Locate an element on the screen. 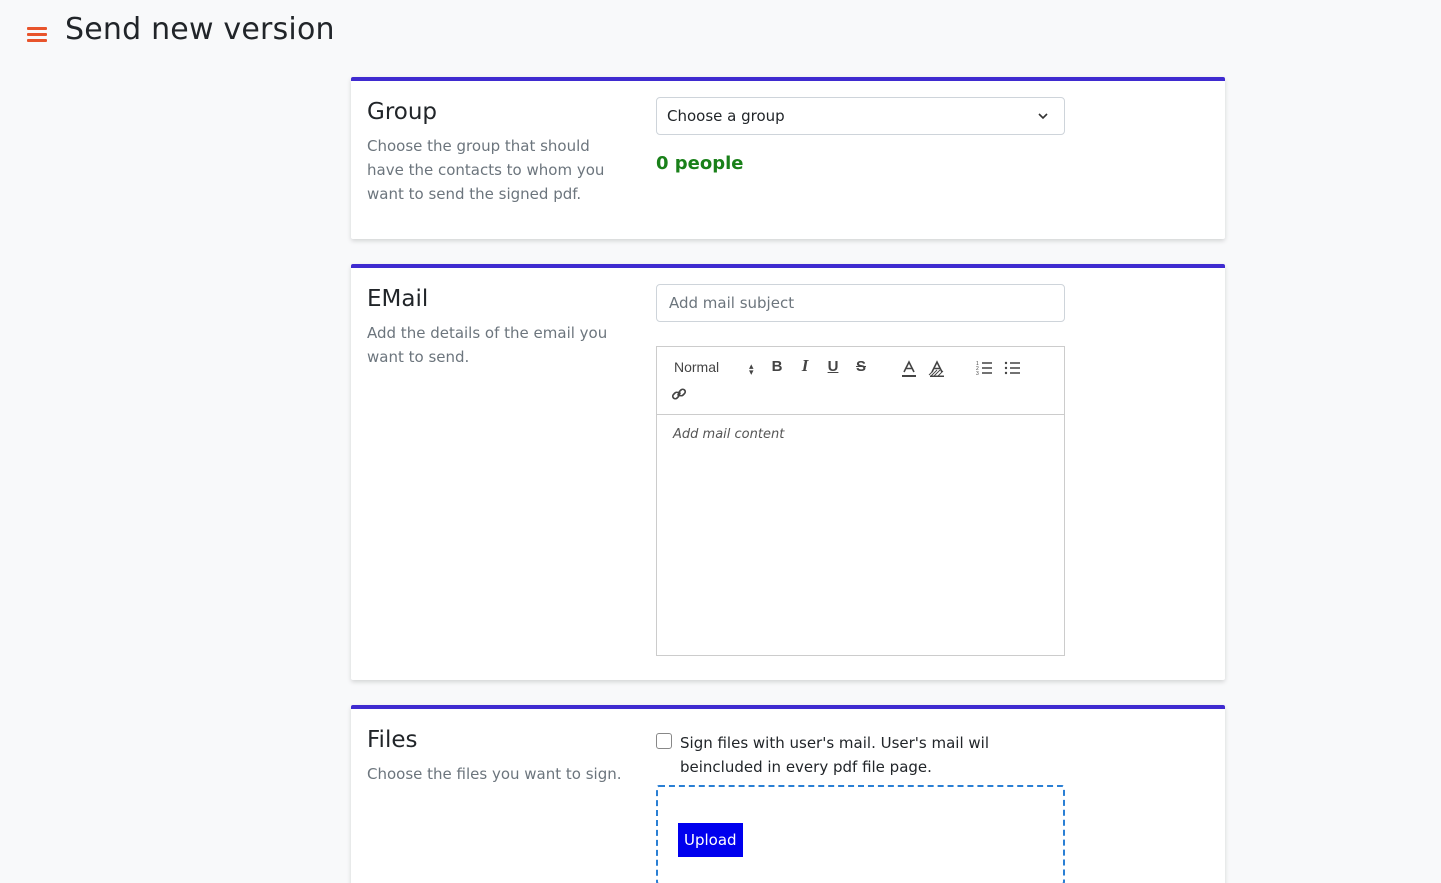 This screenshot has width=1441, height=883. hamburger-menu-icon is located at coordinates (37, 35).